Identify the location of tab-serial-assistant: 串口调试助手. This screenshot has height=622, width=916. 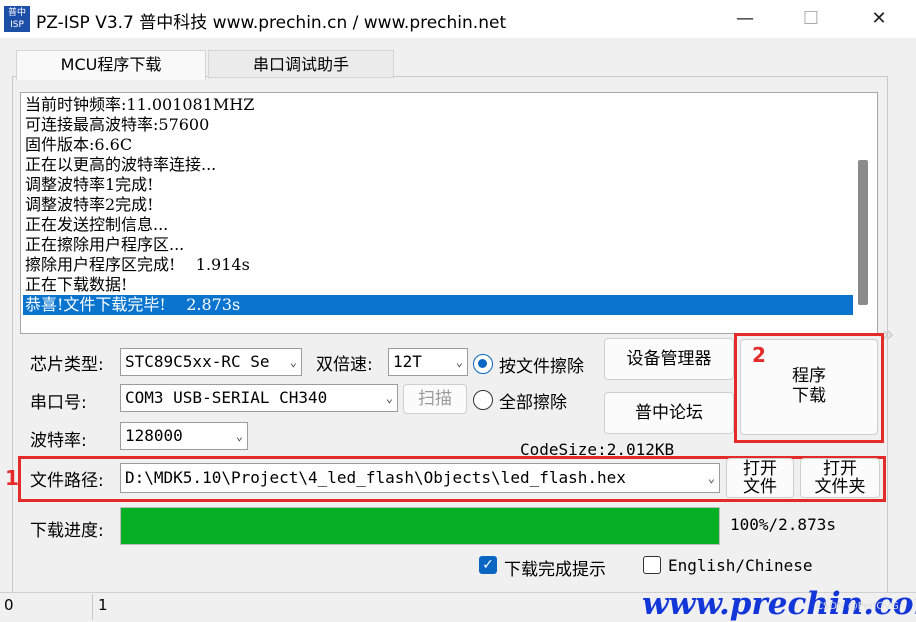
(301, 64).